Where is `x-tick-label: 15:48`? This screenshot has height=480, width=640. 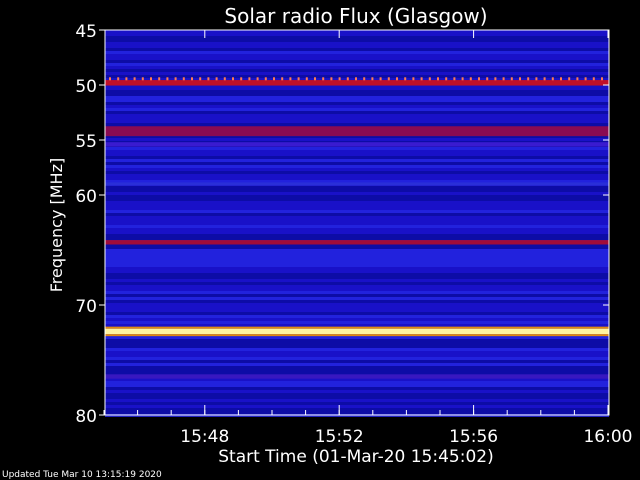 x-tick-label: 15:48 is located at coordinates (204, 437).